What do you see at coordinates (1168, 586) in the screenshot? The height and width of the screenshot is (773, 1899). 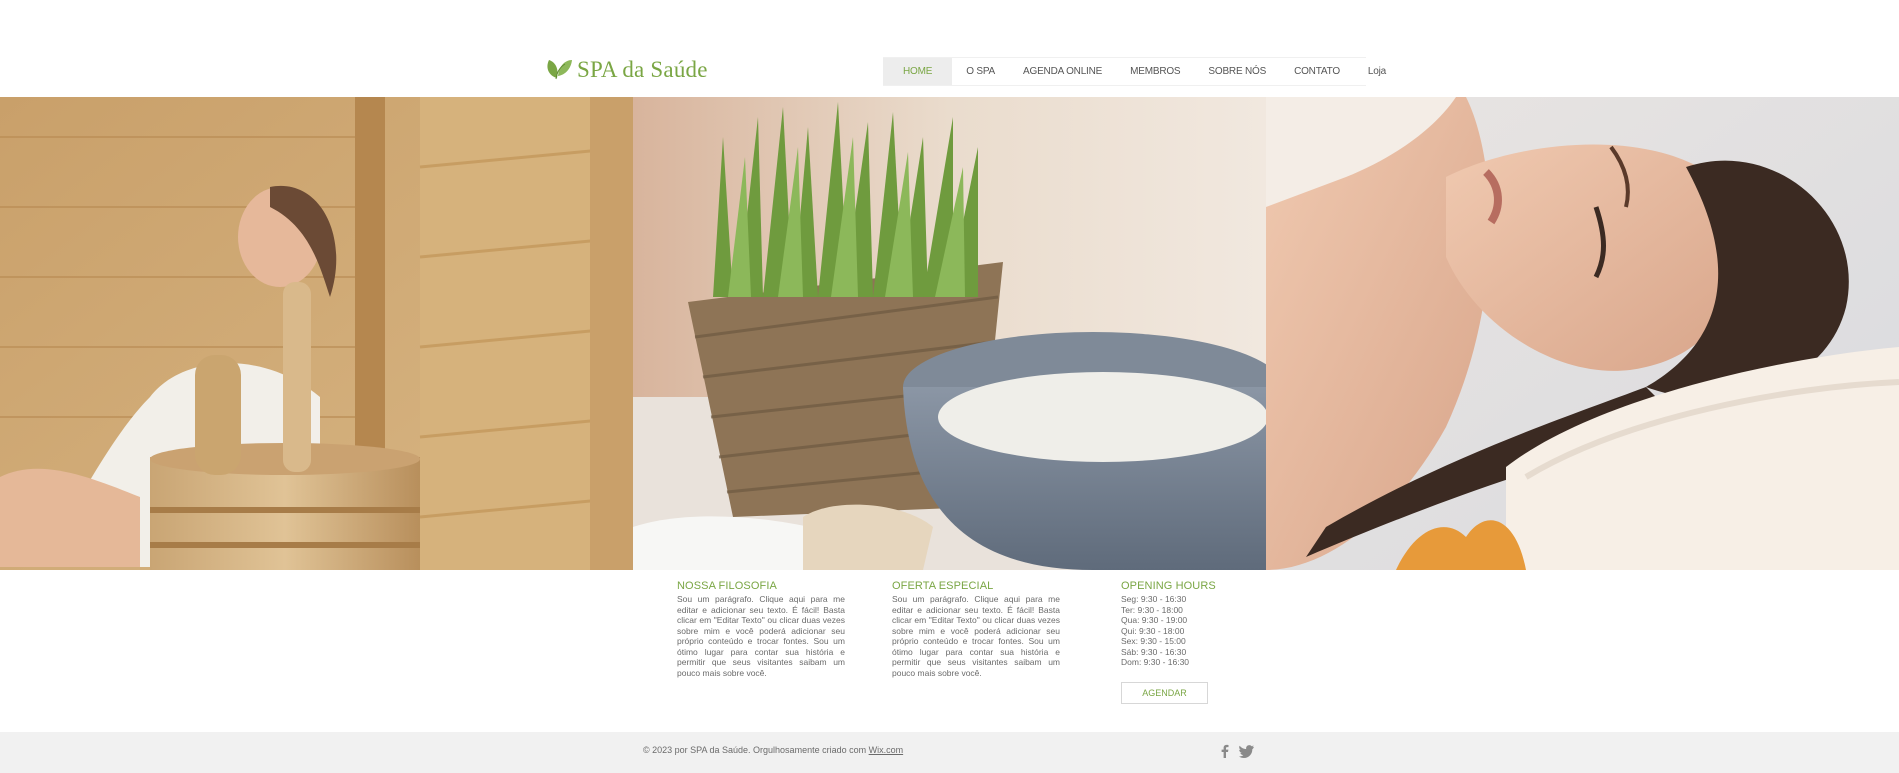 I see `hours-title: OPENING HOURS` at bounding box center [1168, 586].